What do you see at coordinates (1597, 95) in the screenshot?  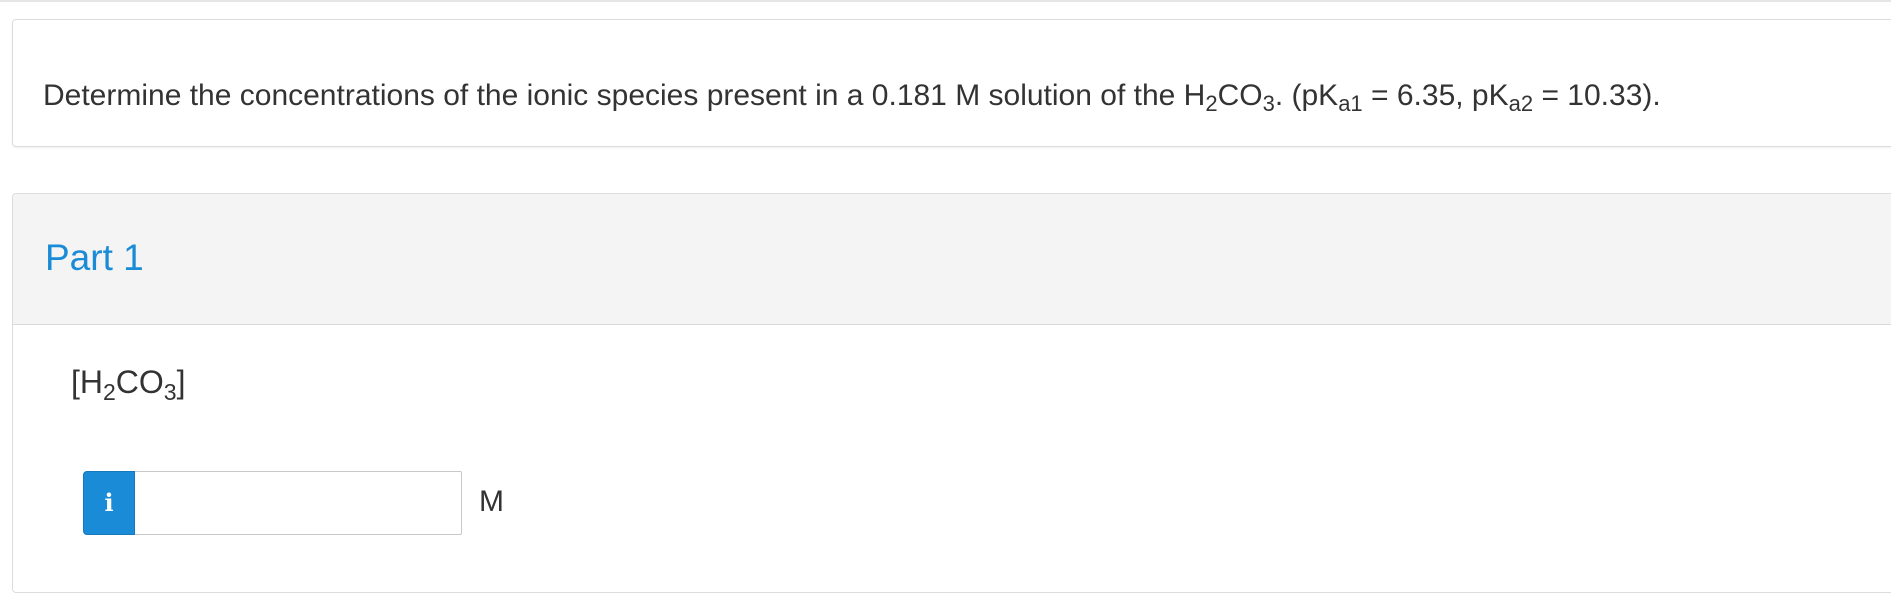 I see `ka2-value: = 10.33).` at bounding box center [1597, 95].